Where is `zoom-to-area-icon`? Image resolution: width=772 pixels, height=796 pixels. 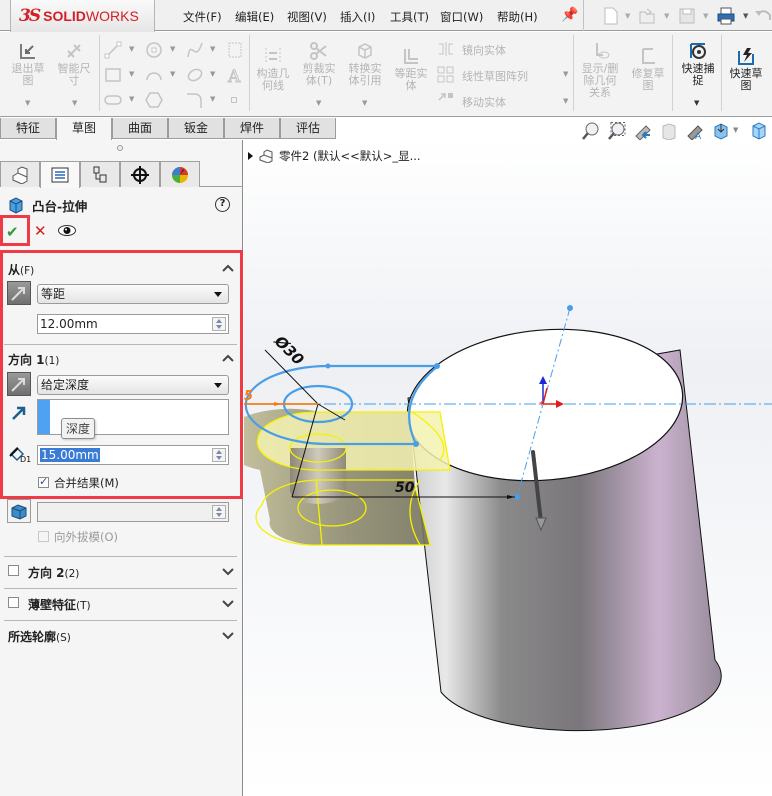
zoom-to-area-icon is located at coordinates (617, 131).